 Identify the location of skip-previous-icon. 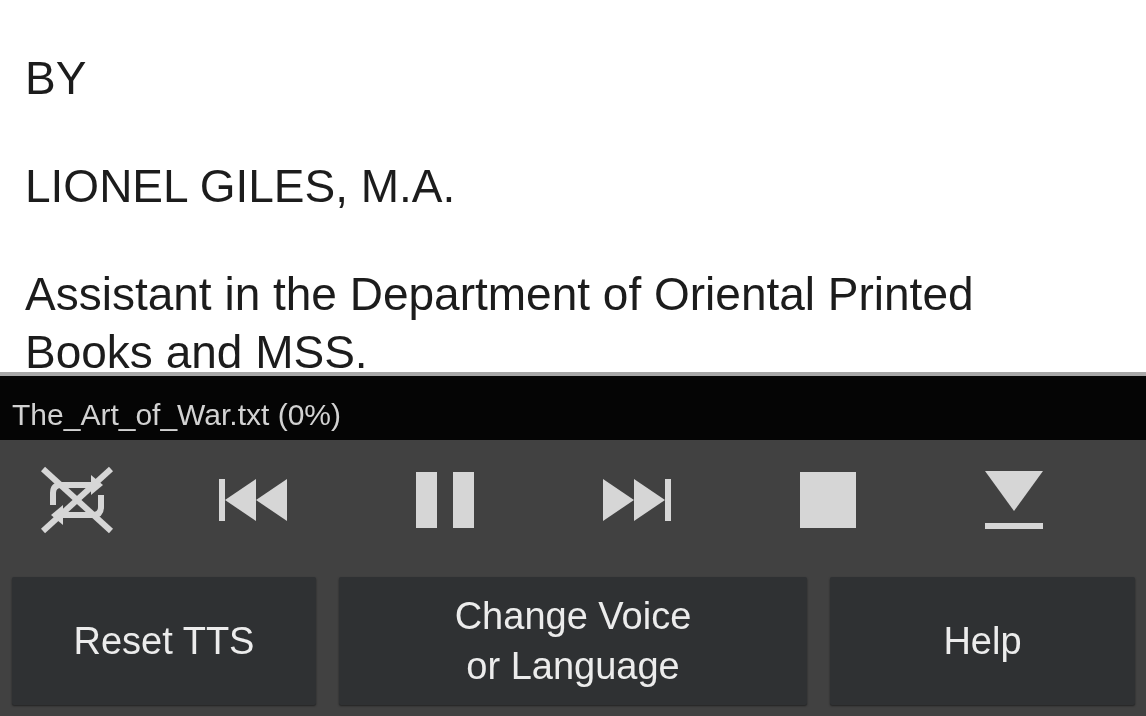
(253, 500).